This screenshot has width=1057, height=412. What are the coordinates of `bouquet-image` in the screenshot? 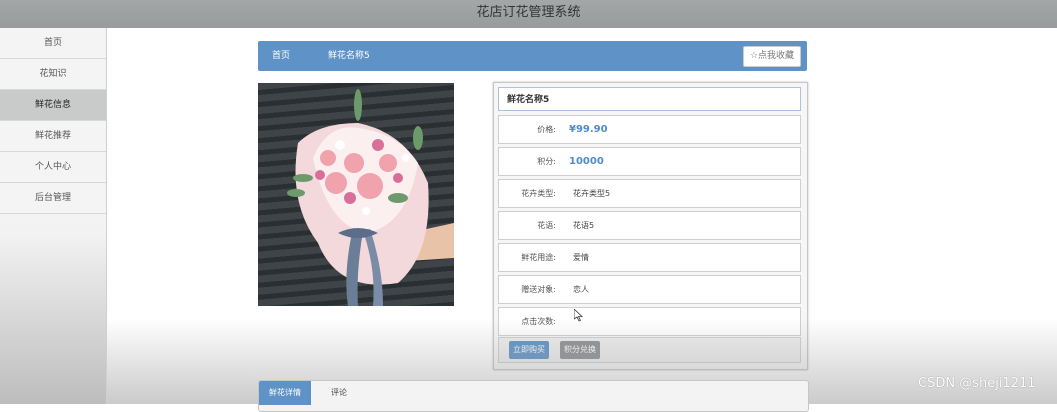 It's located at (370, 197).